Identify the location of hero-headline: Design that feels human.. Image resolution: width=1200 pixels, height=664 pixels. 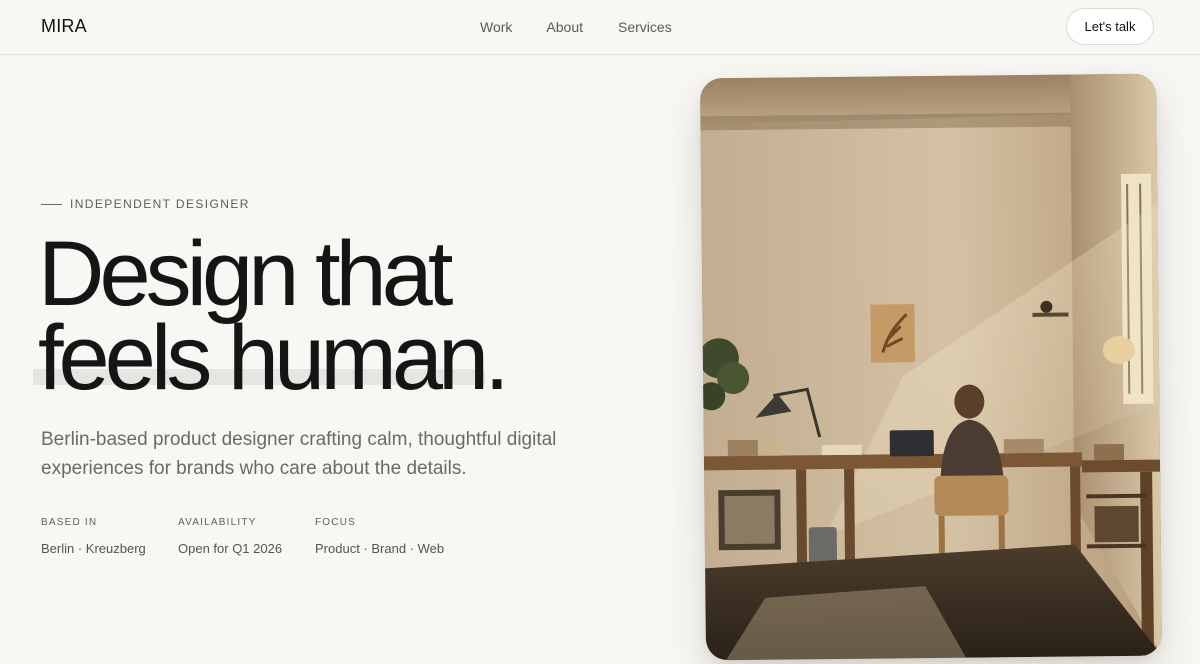
(298, 316).